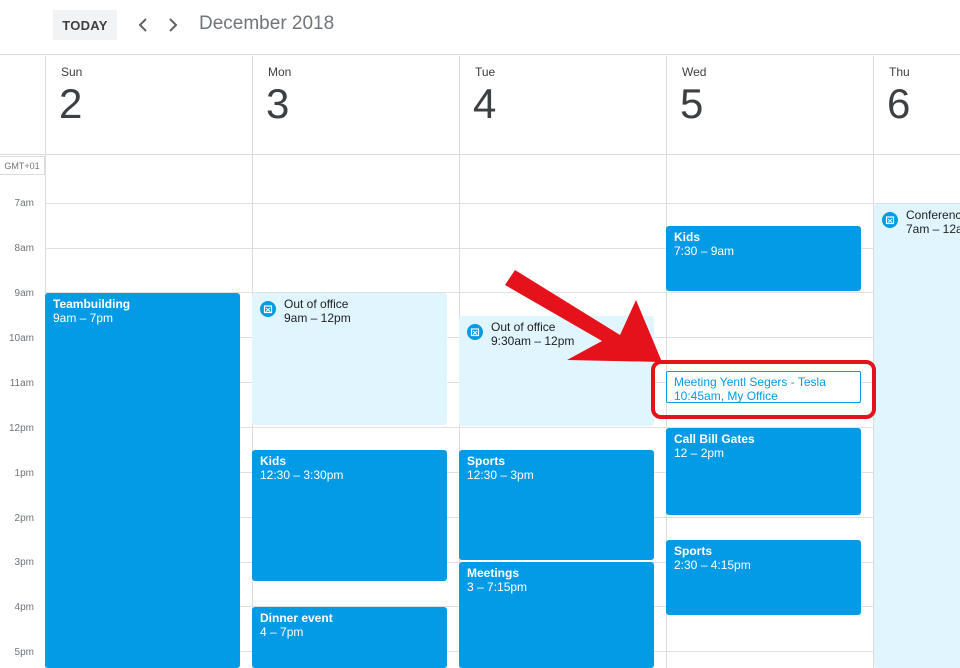 The width and height of the screenshot is (960, 668). I want to click on event-time: 9:30am – 12pm, so click(533, 341).